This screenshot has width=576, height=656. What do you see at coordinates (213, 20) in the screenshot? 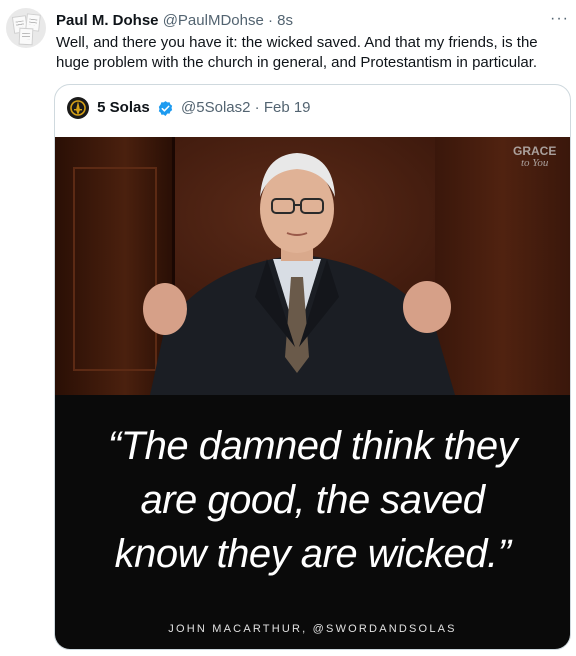
I see `handle: @PaulMDohse` at bounding box center [213, 20].